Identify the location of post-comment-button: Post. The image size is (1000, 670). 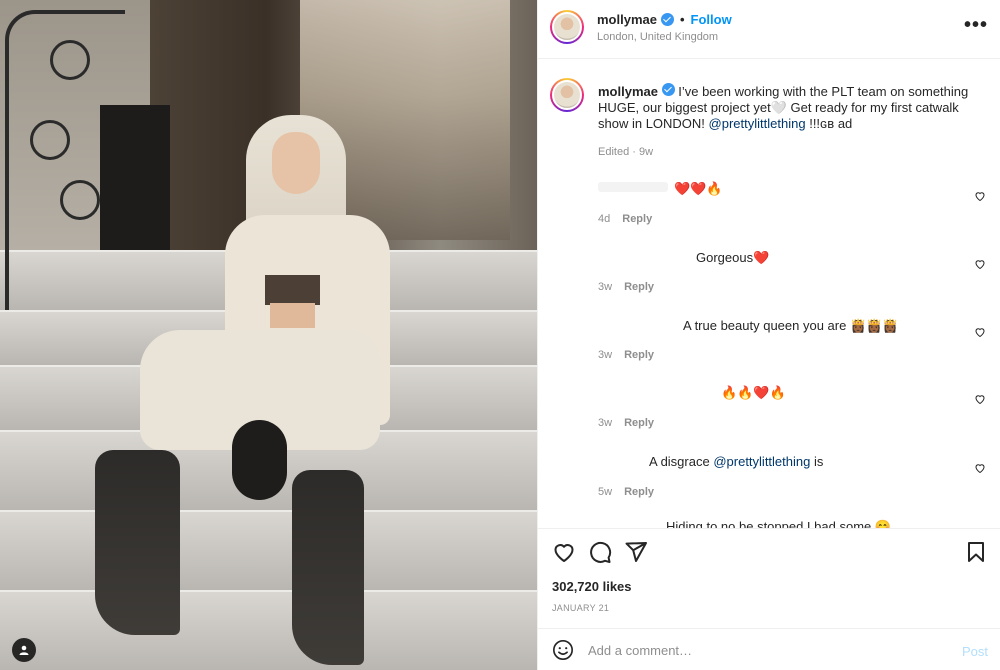
(975, 651).